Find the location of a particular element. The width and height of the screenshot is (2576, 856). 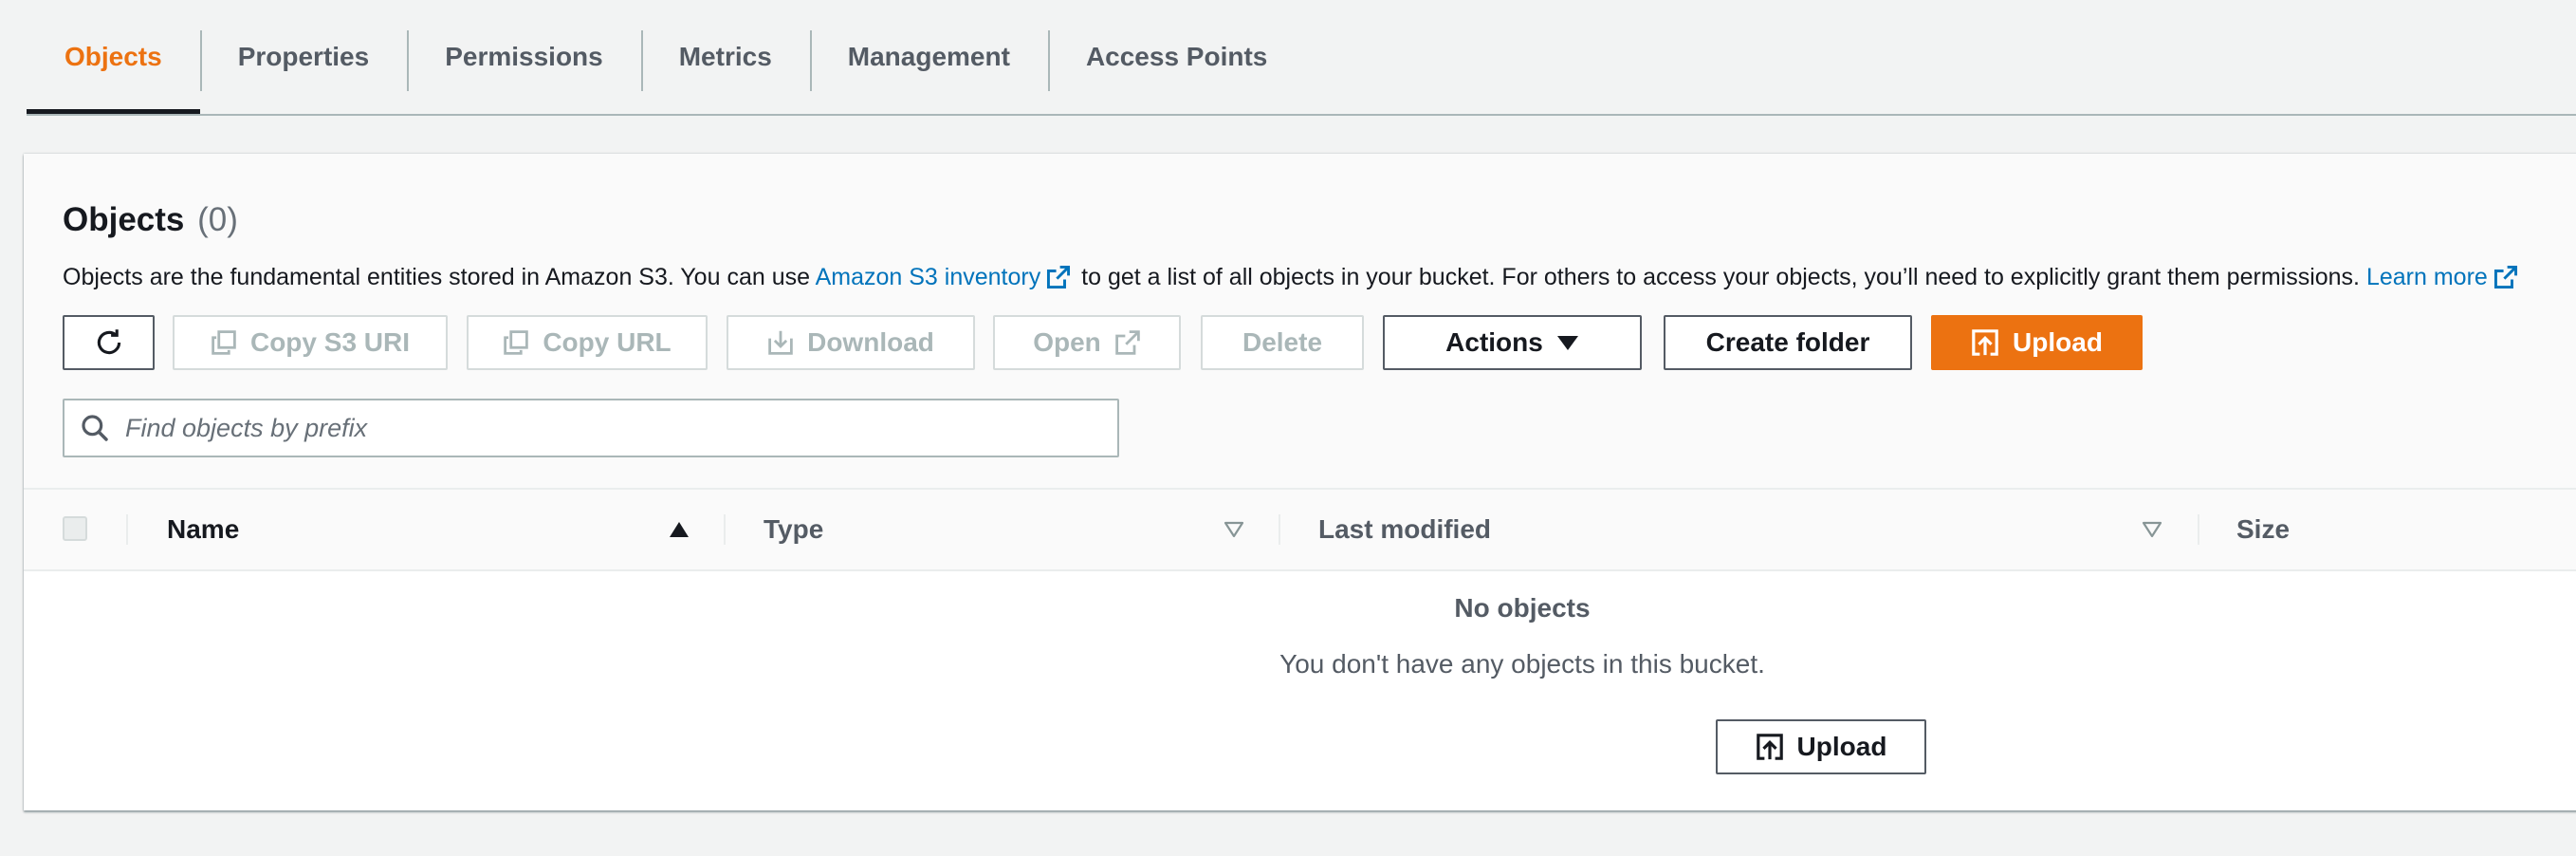

column-size-label: Size is located at coordinates (2263, 529).